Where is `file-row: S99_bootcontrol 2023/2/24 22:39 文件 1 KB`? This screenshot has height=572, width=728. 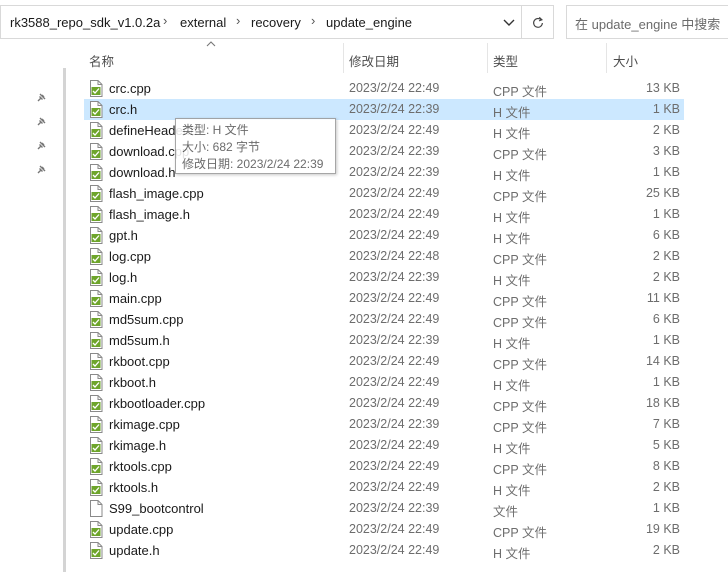 file-row: S99_bootcontrol 2023/2/24 22:39 文件 1 KB is located at coordinates (384, 508).